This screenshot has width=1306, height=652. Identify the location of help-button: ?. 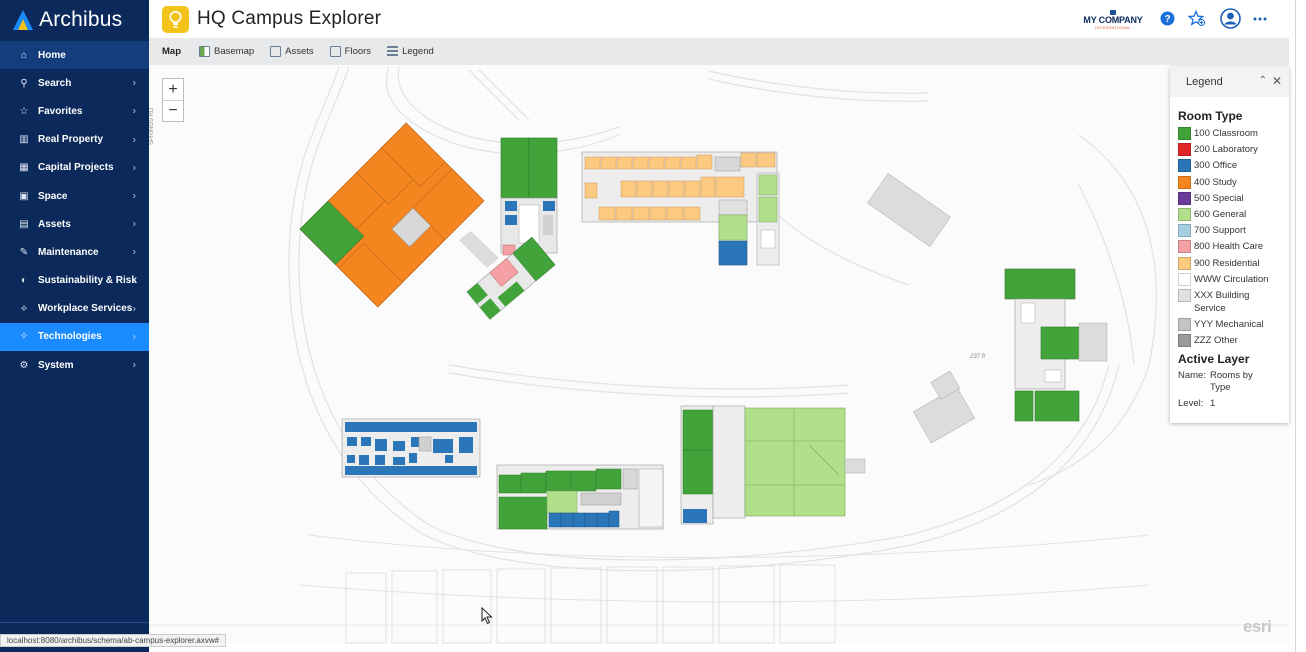
(1167, 18).